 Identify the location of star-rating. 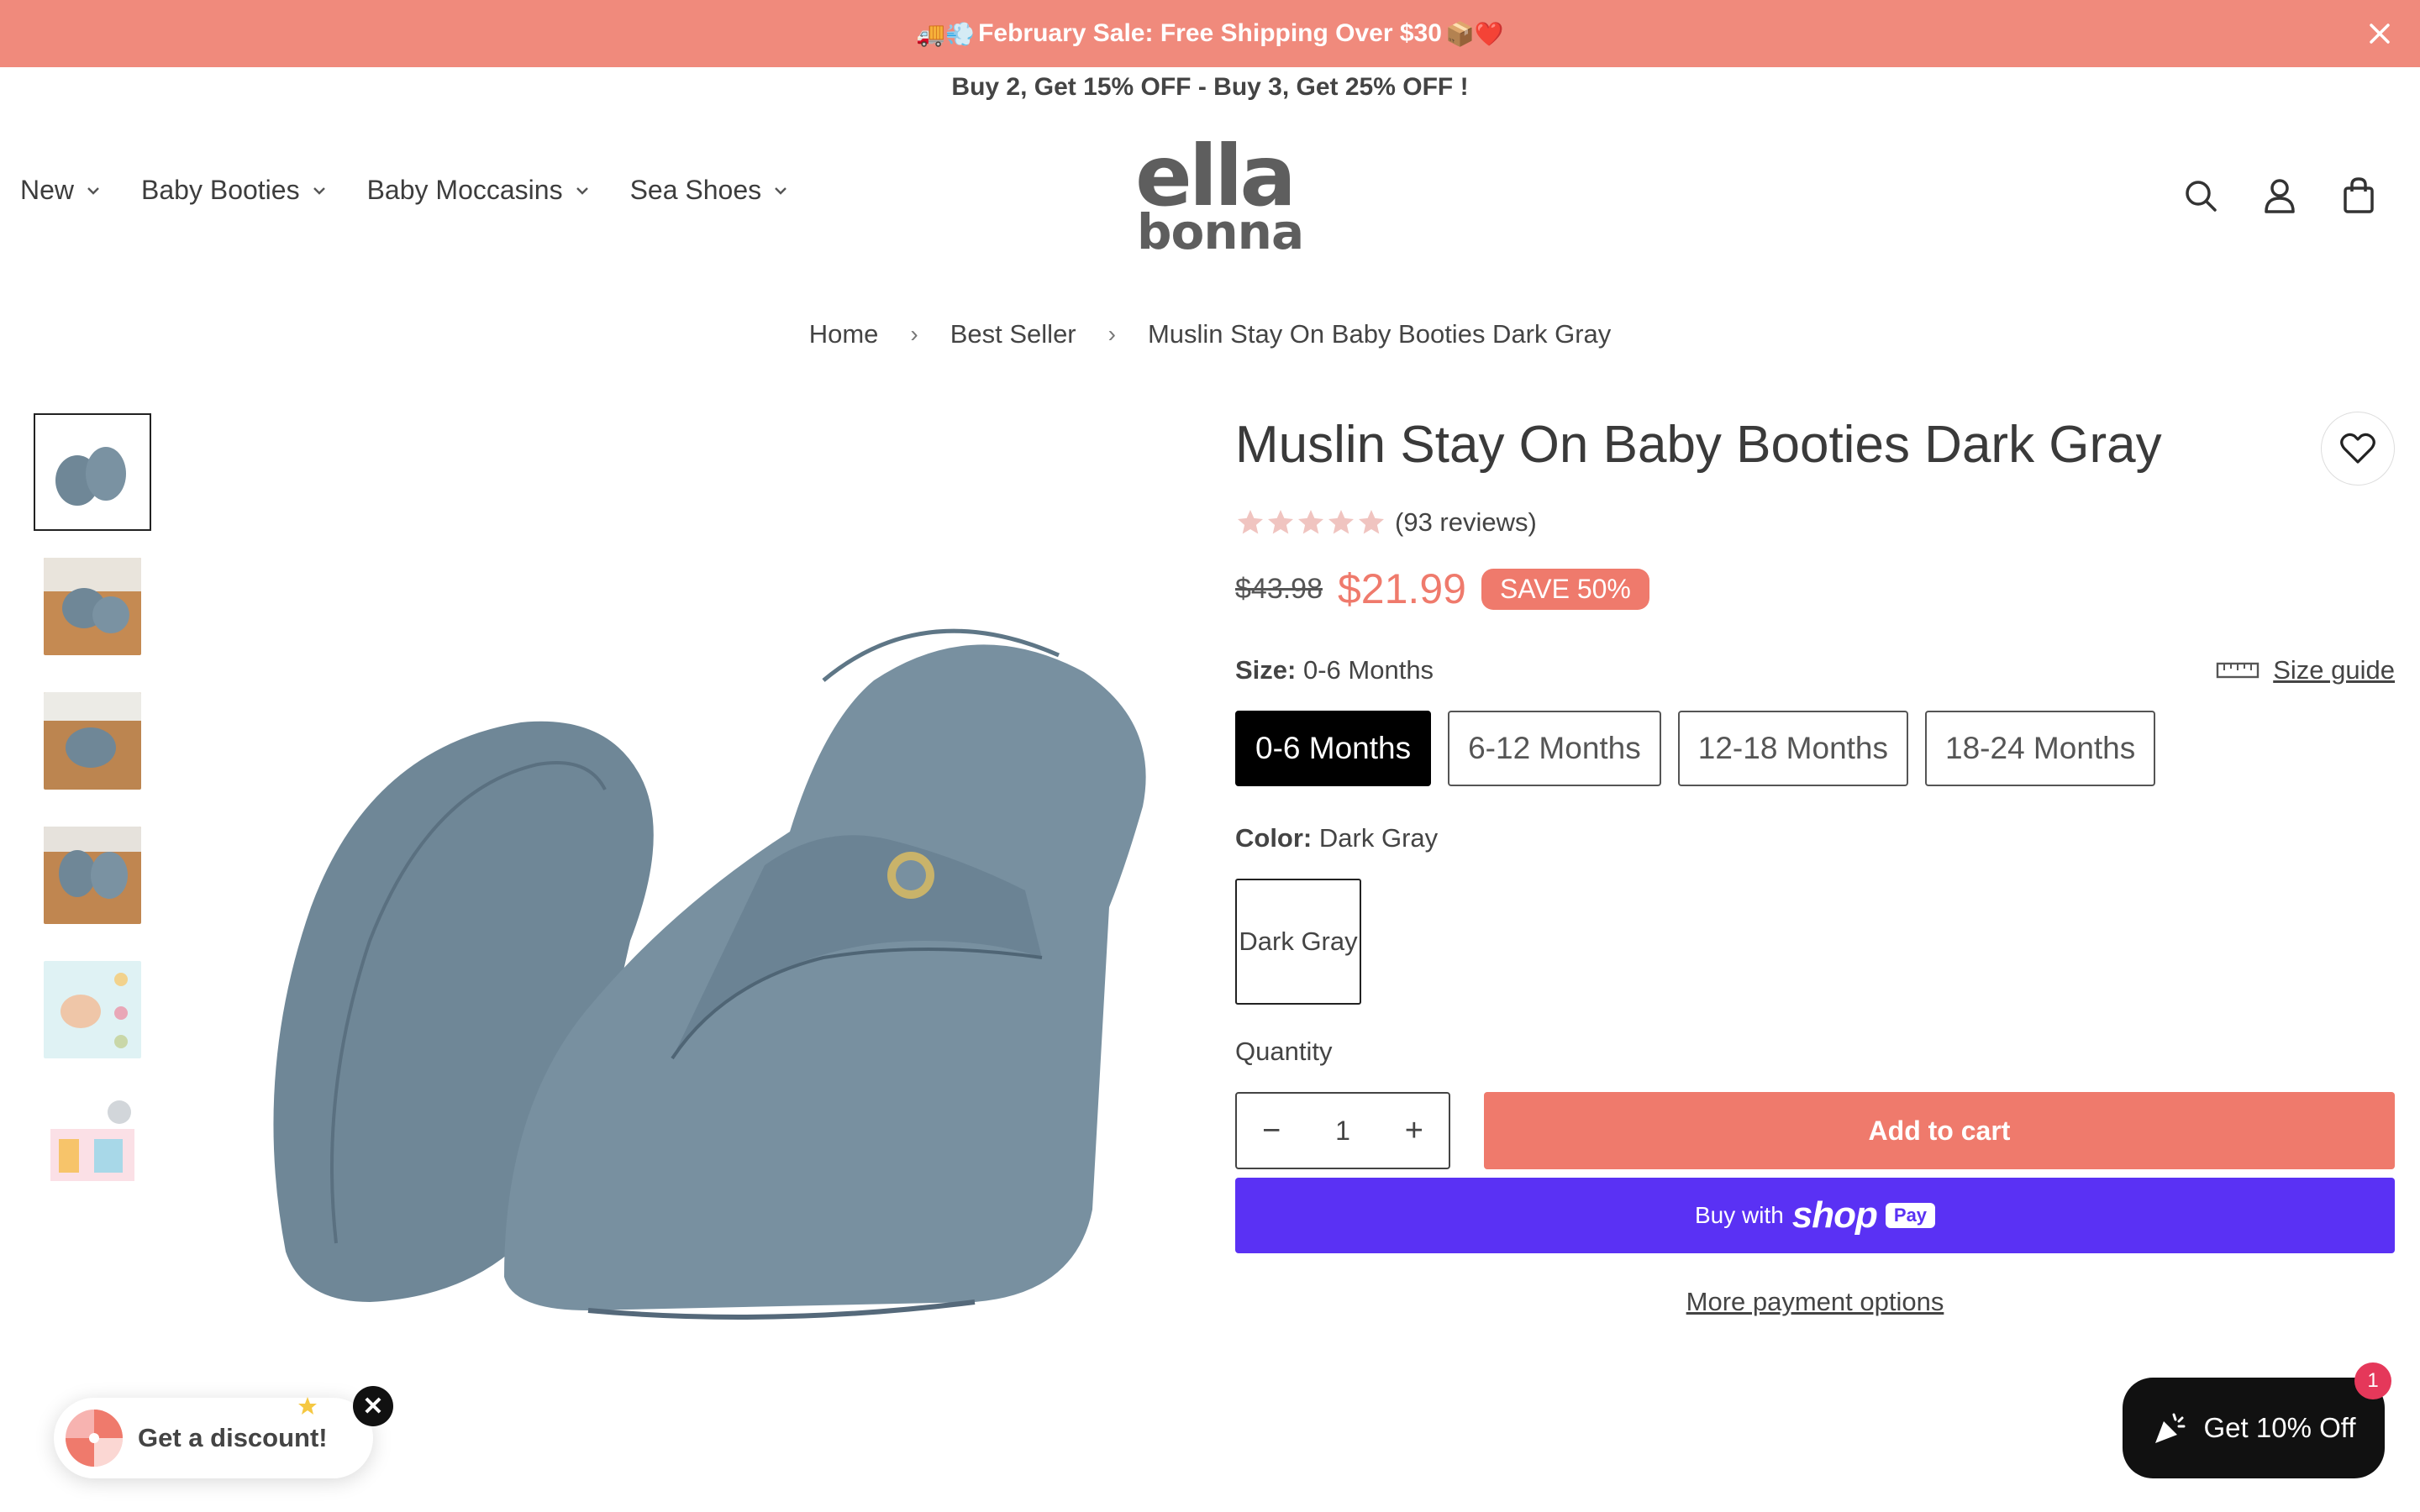
(1311, 522).